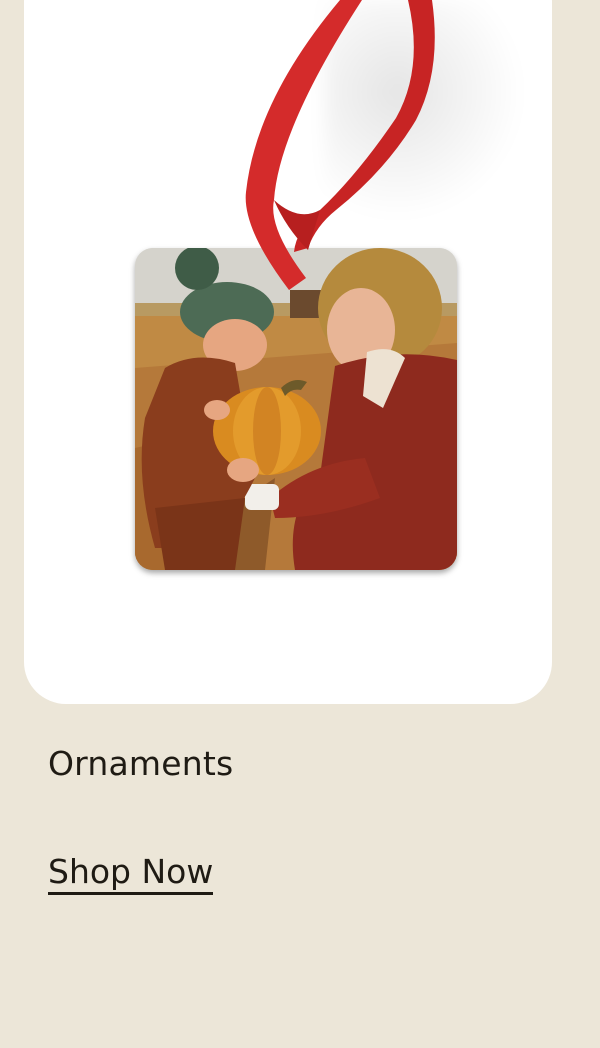 The image size is (600, 1048). Describe the element at coordinates (131, 874) in the screenshot. I see `shop-now-link: Shop Now` at that location.